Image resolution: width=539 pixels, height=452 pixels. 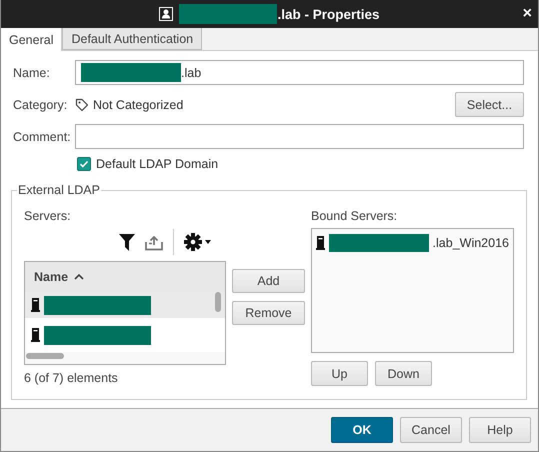 I want to click on group-title: External LDAP, so click(x=59, y=190).